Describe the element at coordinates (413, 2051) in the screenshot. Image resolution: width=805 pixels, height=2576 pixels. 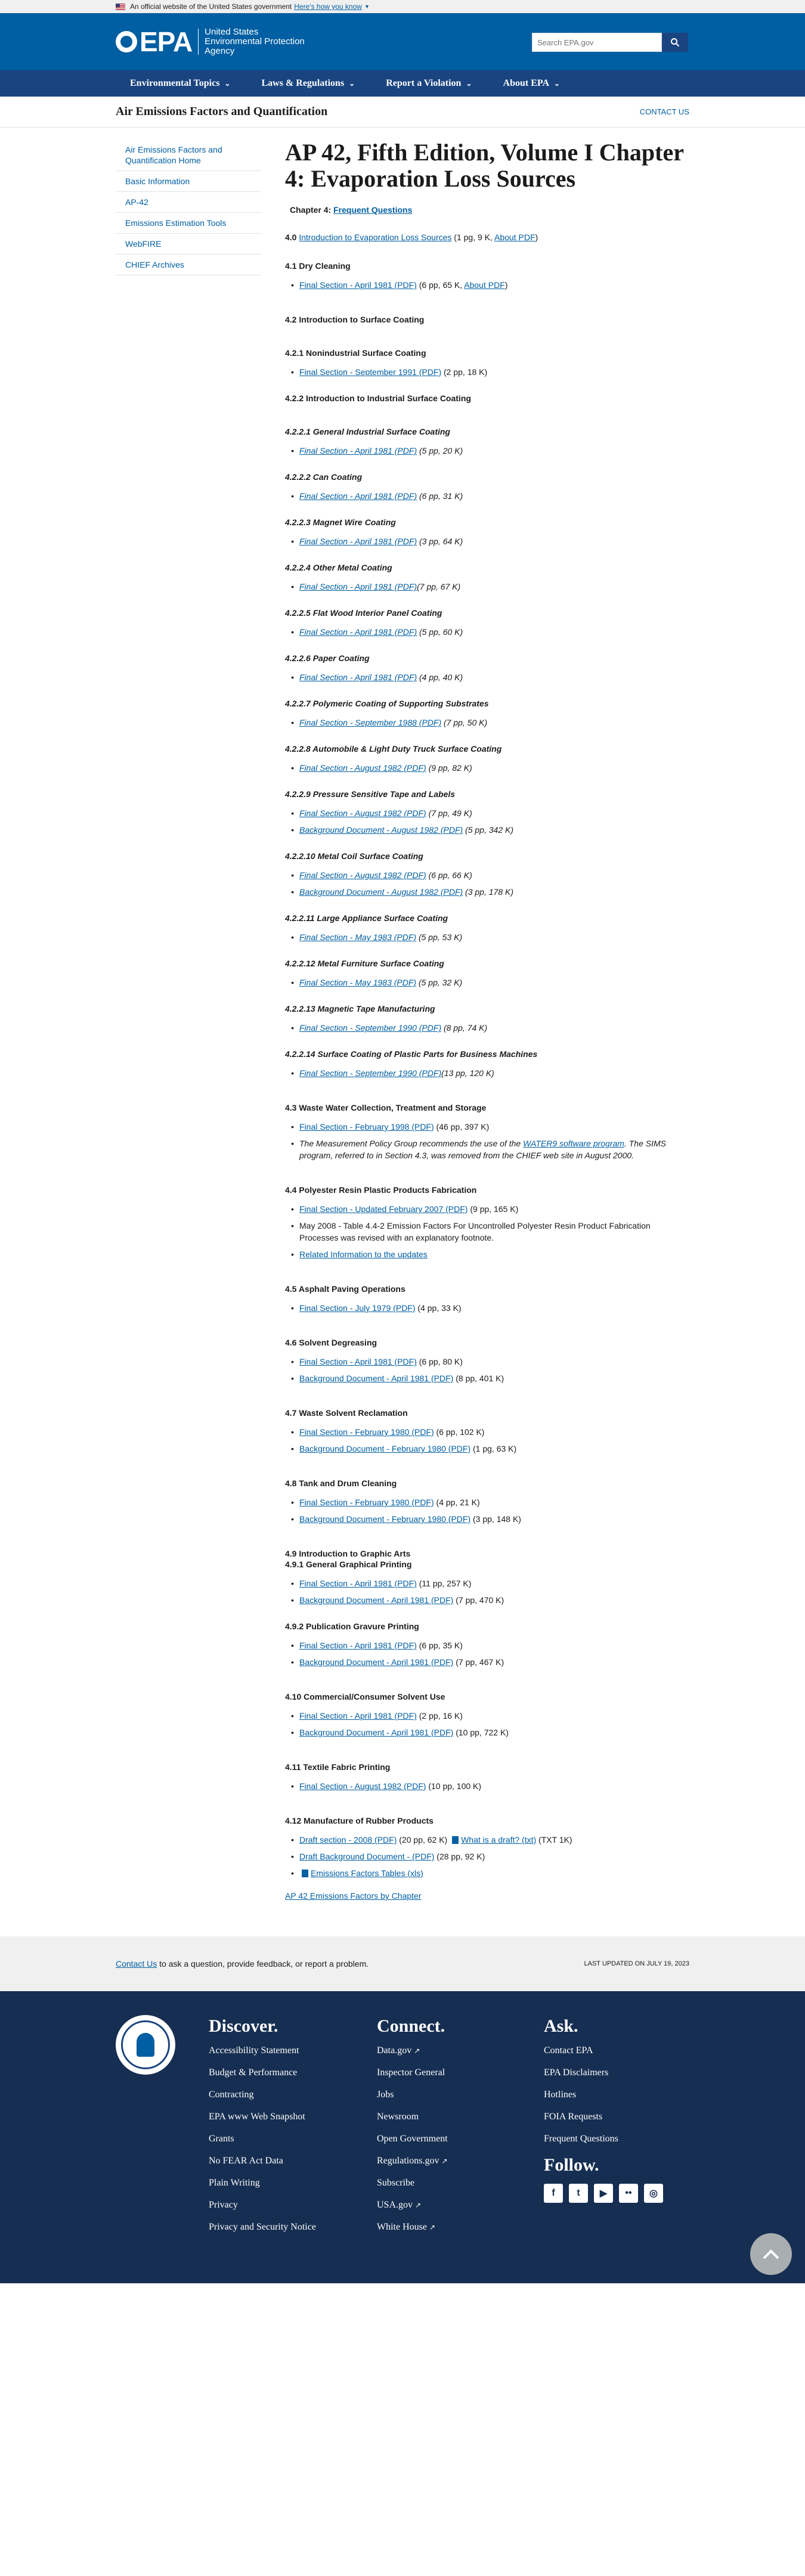
I see `footer-link: Data.gov ↗` at that location.